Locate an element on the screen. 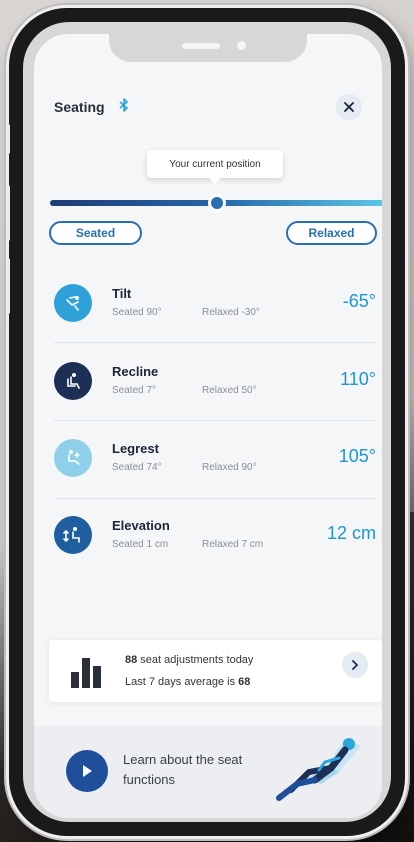 This screenshot has height=842, width=414. header: Seating is located at coordinates (91, 106).